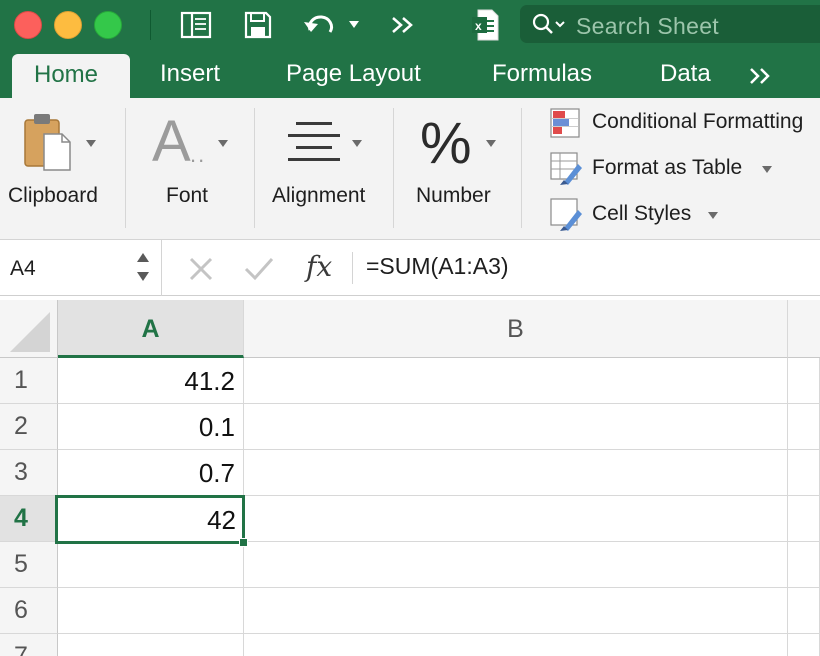  I want to click on fill-handle, so click(243, 542).